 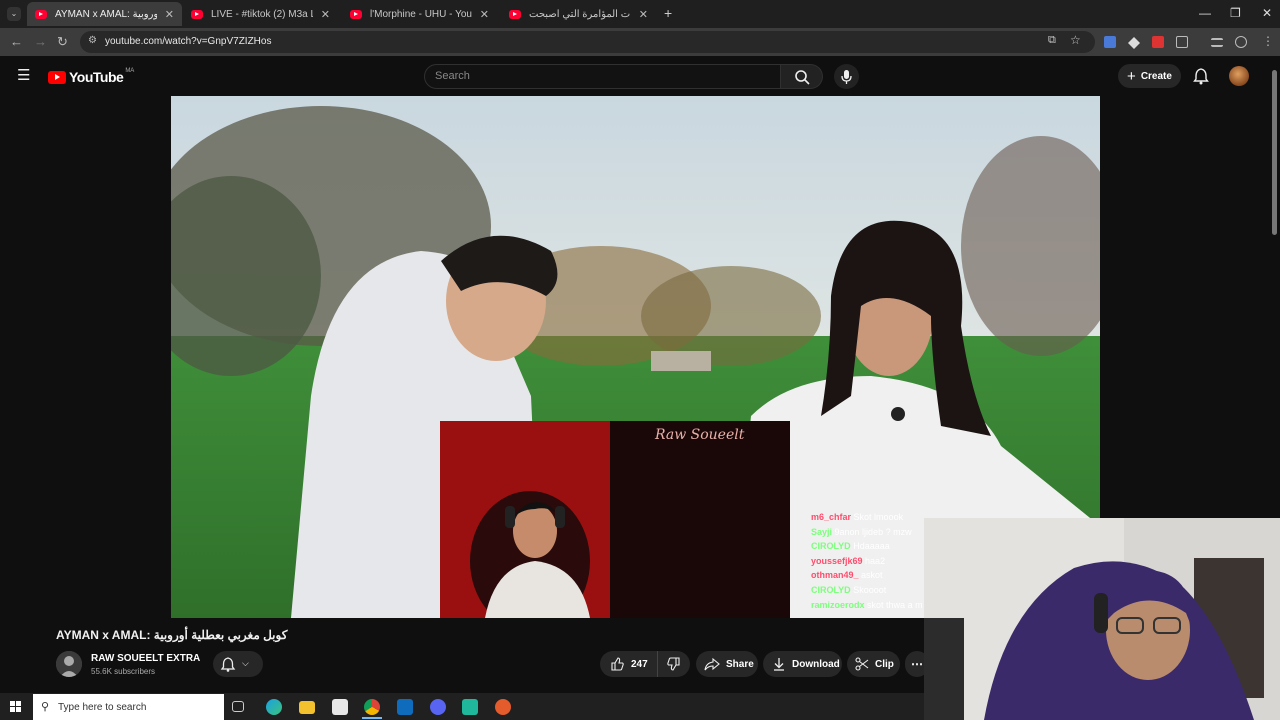 I want to click on red-extension-icon, so click(x=1158, y=42).